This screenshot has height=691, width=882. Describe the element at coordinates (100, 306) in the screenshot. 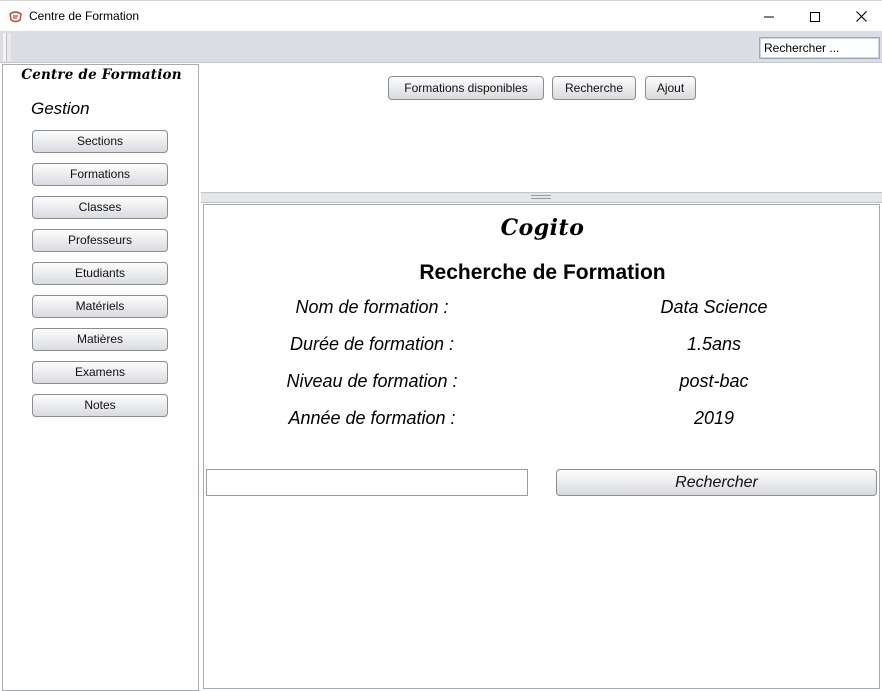

I see `sidebar-button-materiels: Matériels` at that location.